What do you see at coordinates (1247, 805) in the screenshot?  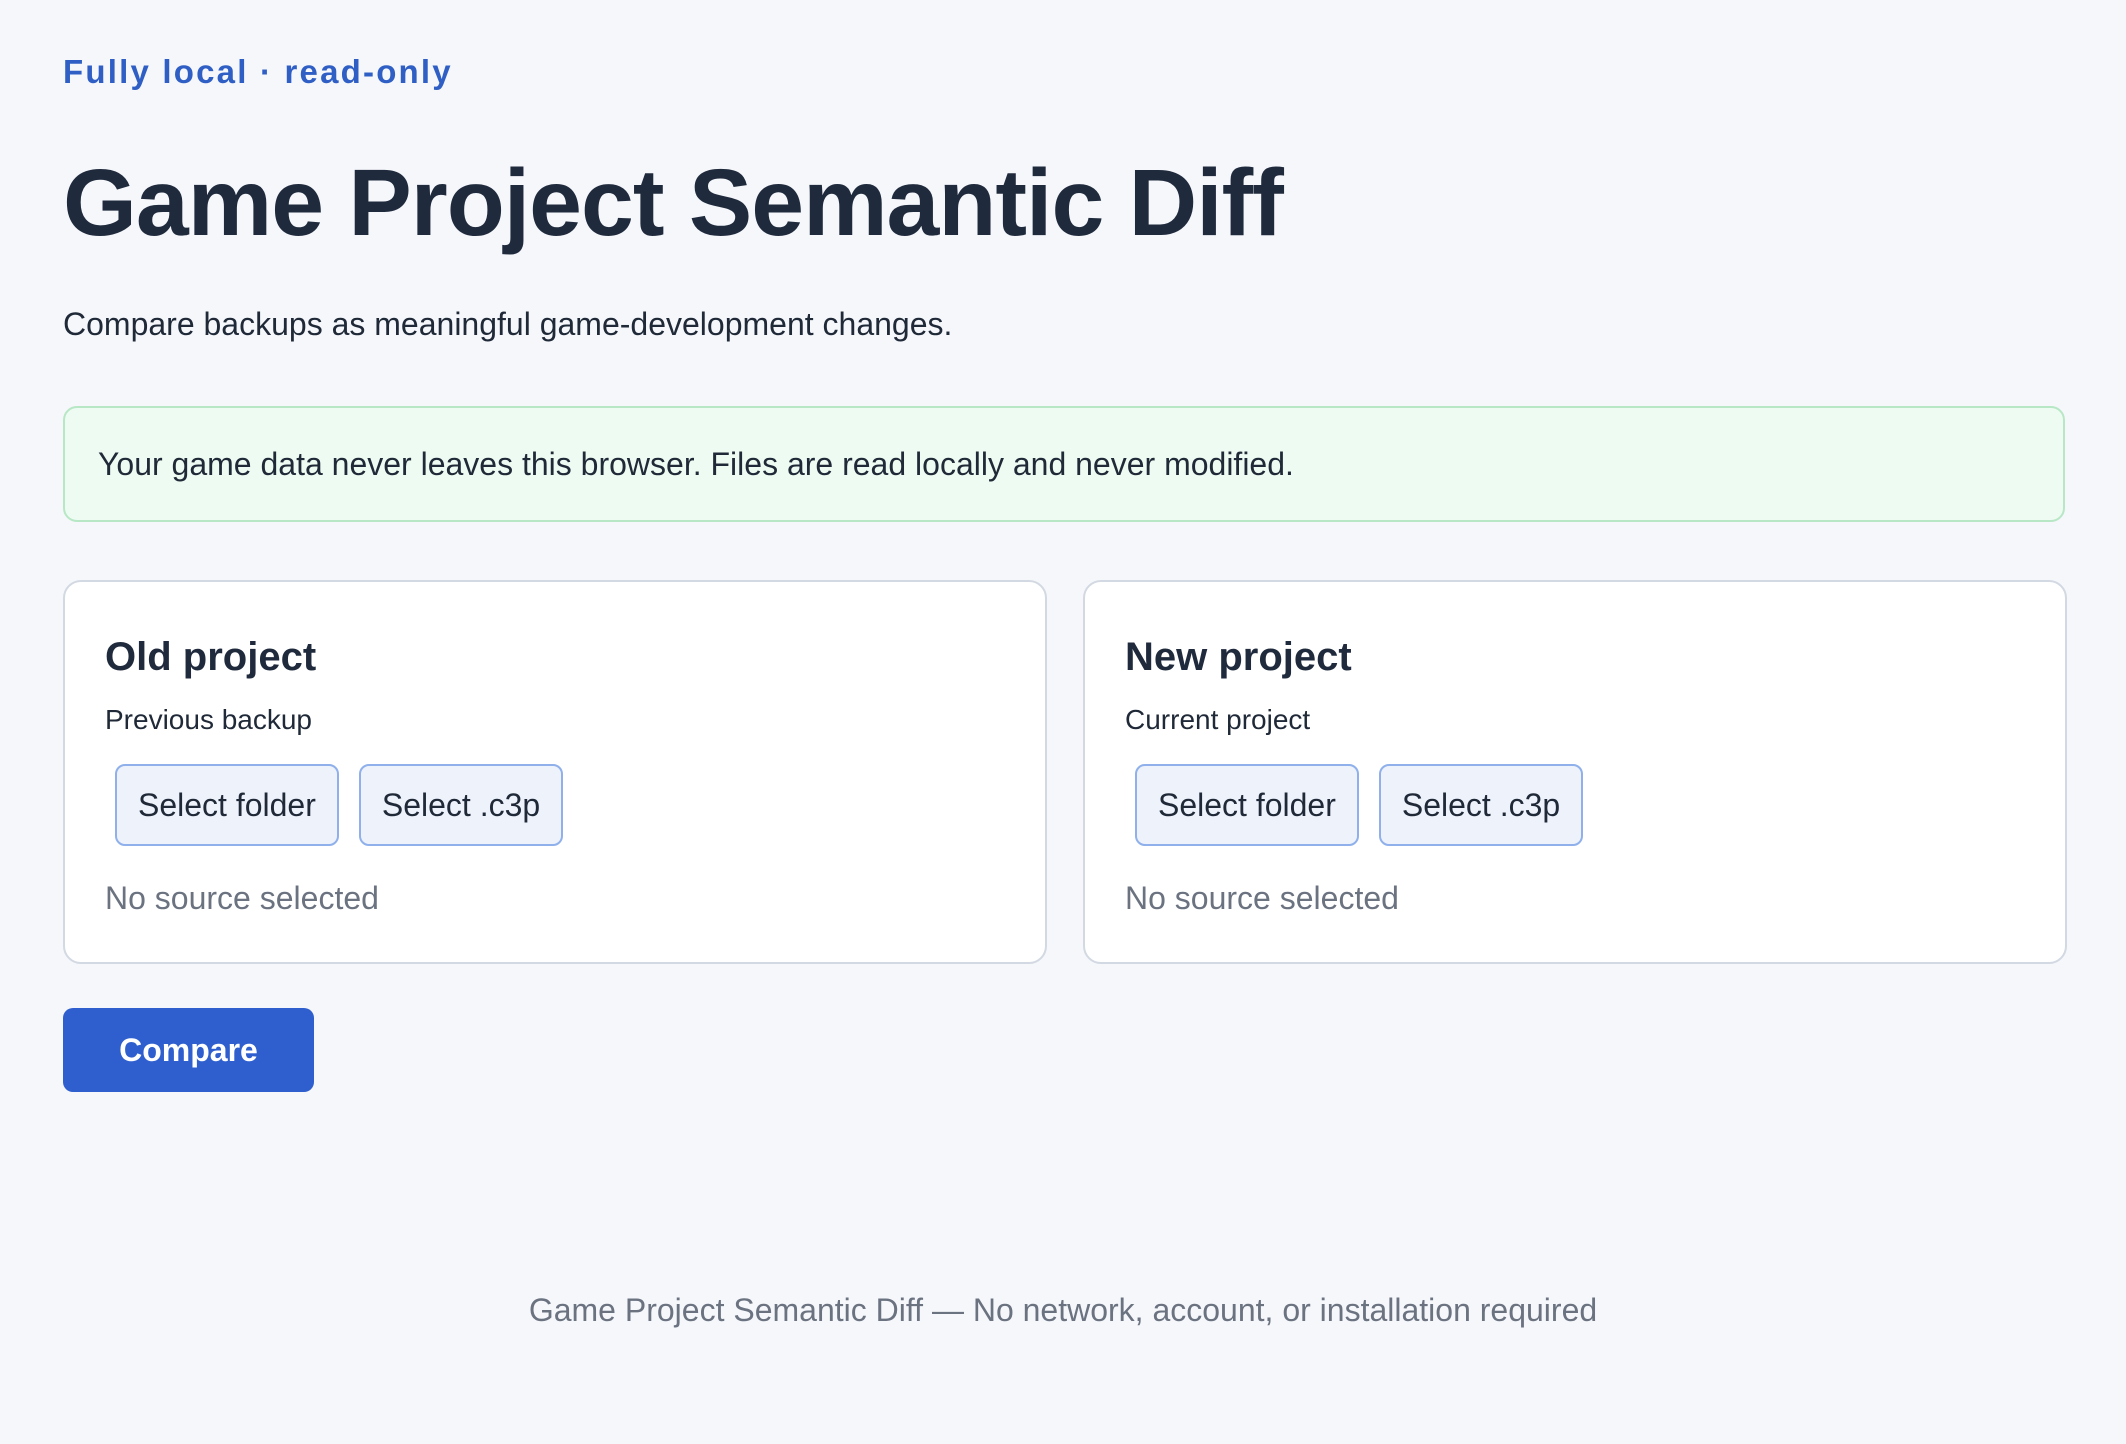 I see `new-select-folder-button: Select folder` at bounding box center [1247, 805].